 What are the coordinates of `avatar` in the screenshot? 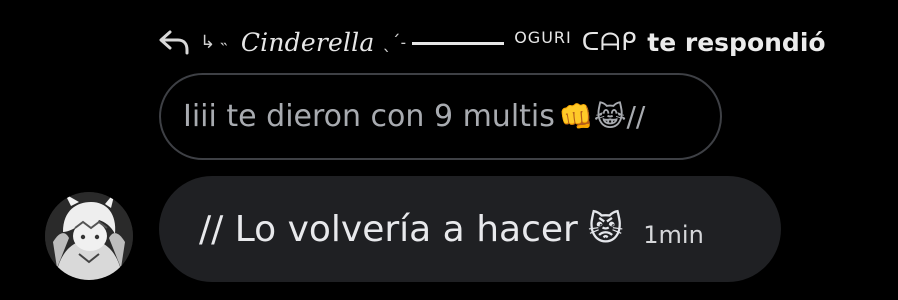 It's located at (89, 236).